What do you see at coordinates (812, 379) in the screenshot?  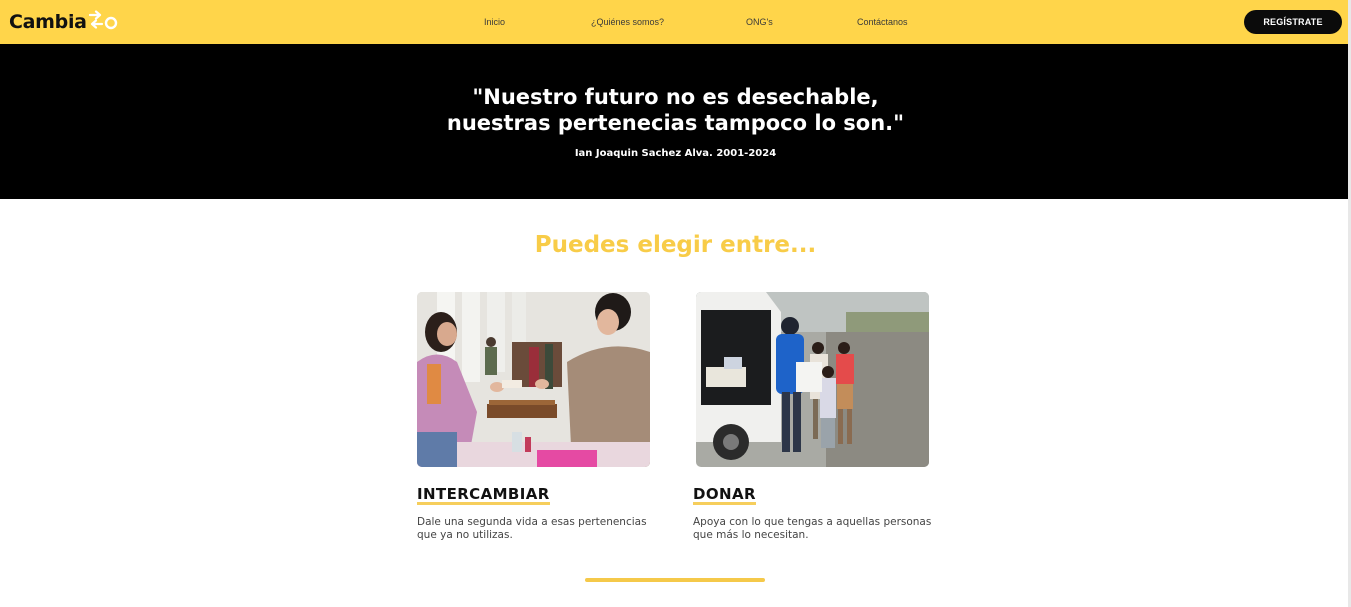 I see `donation-photo` at bounding box center [812, 379].